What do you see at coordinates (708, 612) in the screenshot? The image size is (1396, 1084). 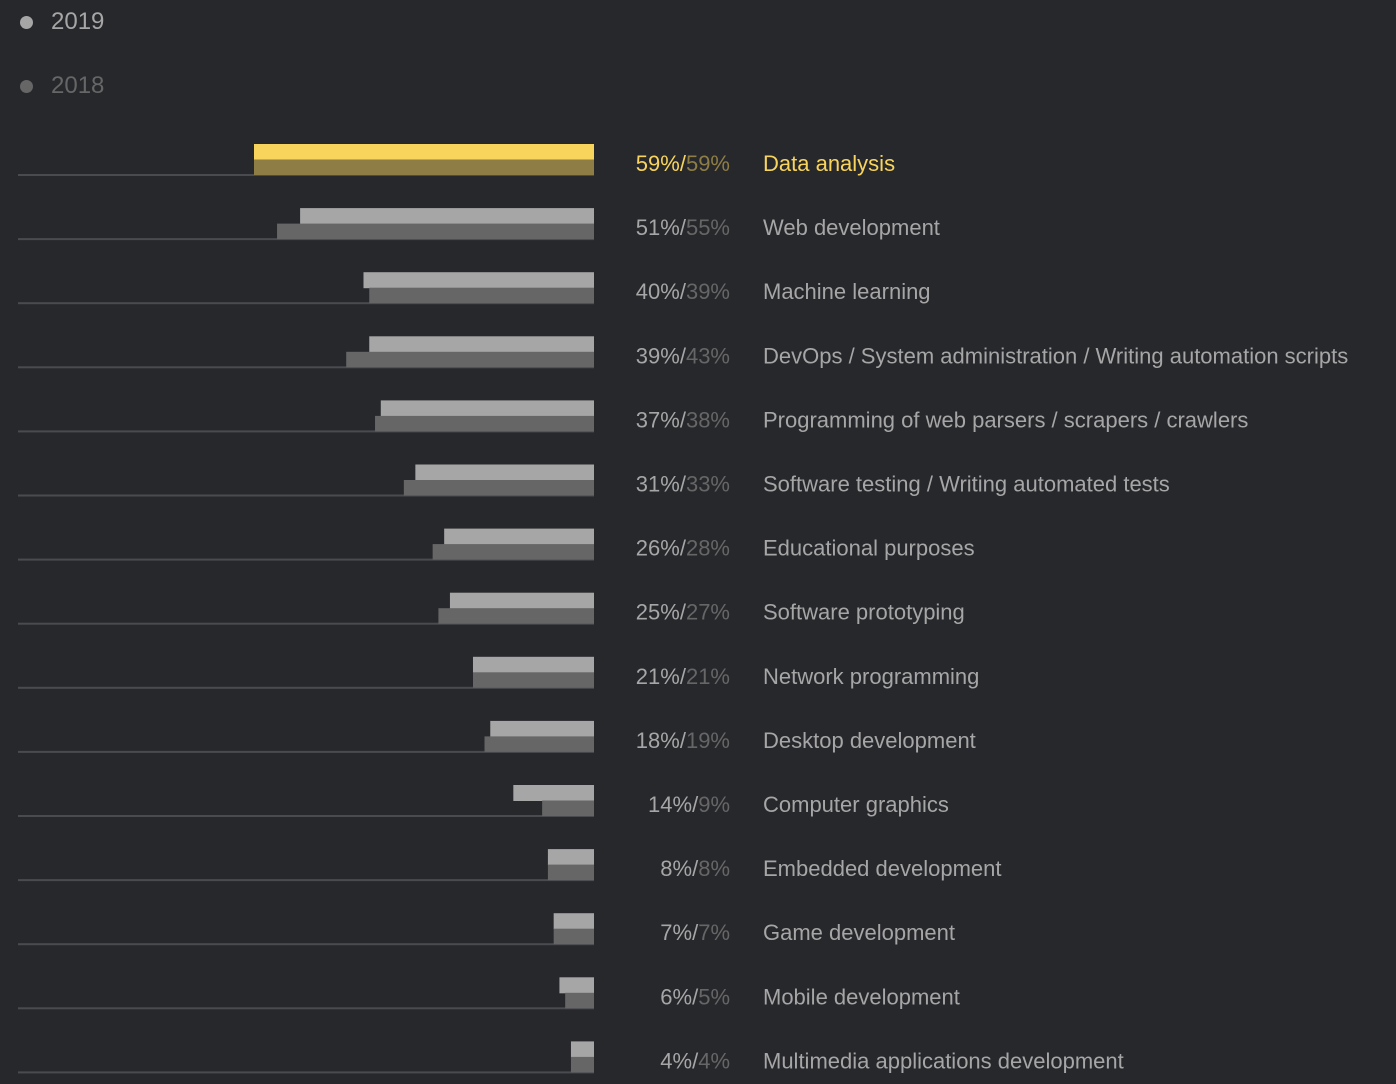 I see `value-label-2018: 27%` at bounding box center [708, 612].